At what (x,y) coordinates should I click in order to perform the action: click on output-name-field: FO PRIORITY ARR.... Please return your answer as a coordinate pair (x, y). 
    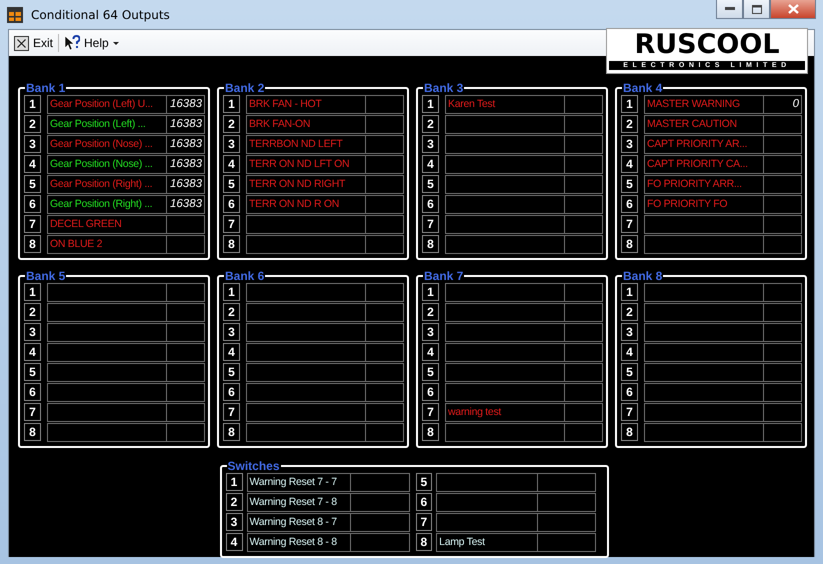
    Looking at the image, I should click on (704, 184).